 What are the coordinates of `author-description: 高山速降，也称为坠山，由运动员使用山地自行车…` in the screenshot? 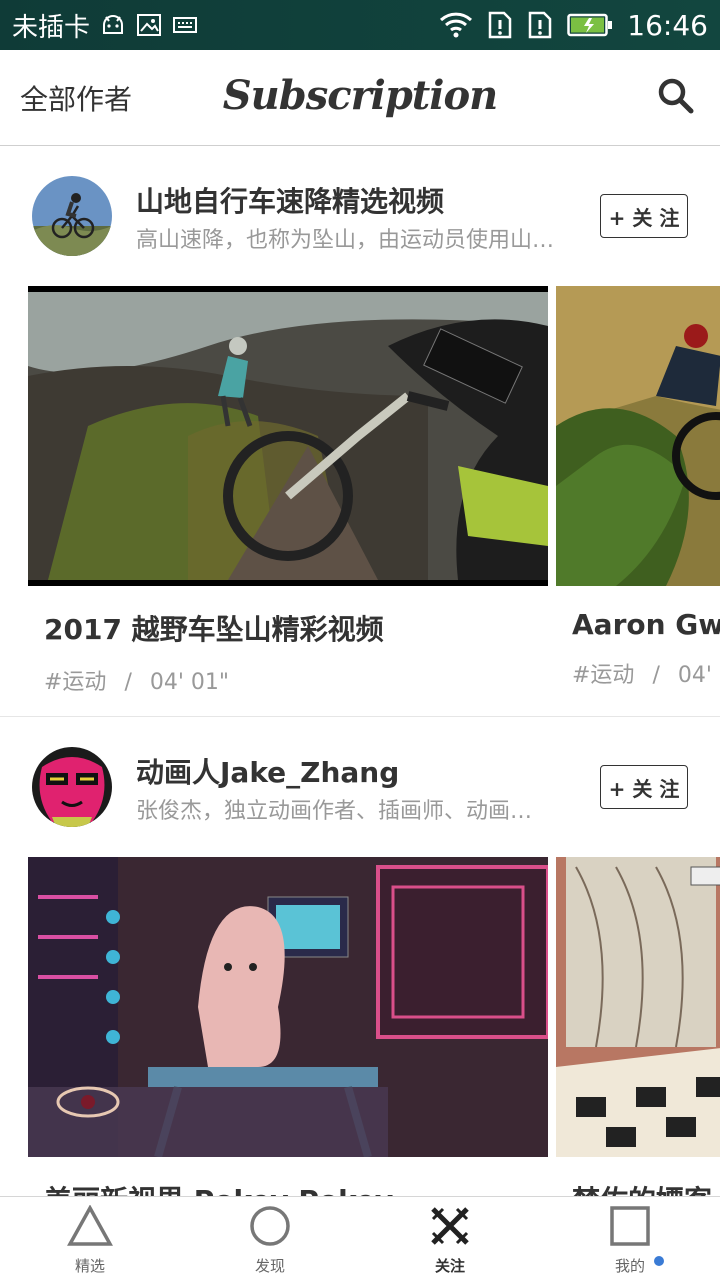 It's located at (354, 240).